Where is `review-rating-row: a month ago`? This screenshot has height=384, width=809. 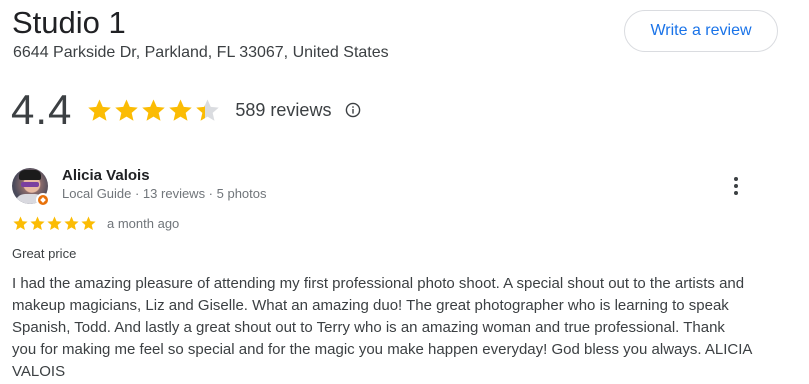 review-rating-row: a month ago is located at coordinates (95, 223).